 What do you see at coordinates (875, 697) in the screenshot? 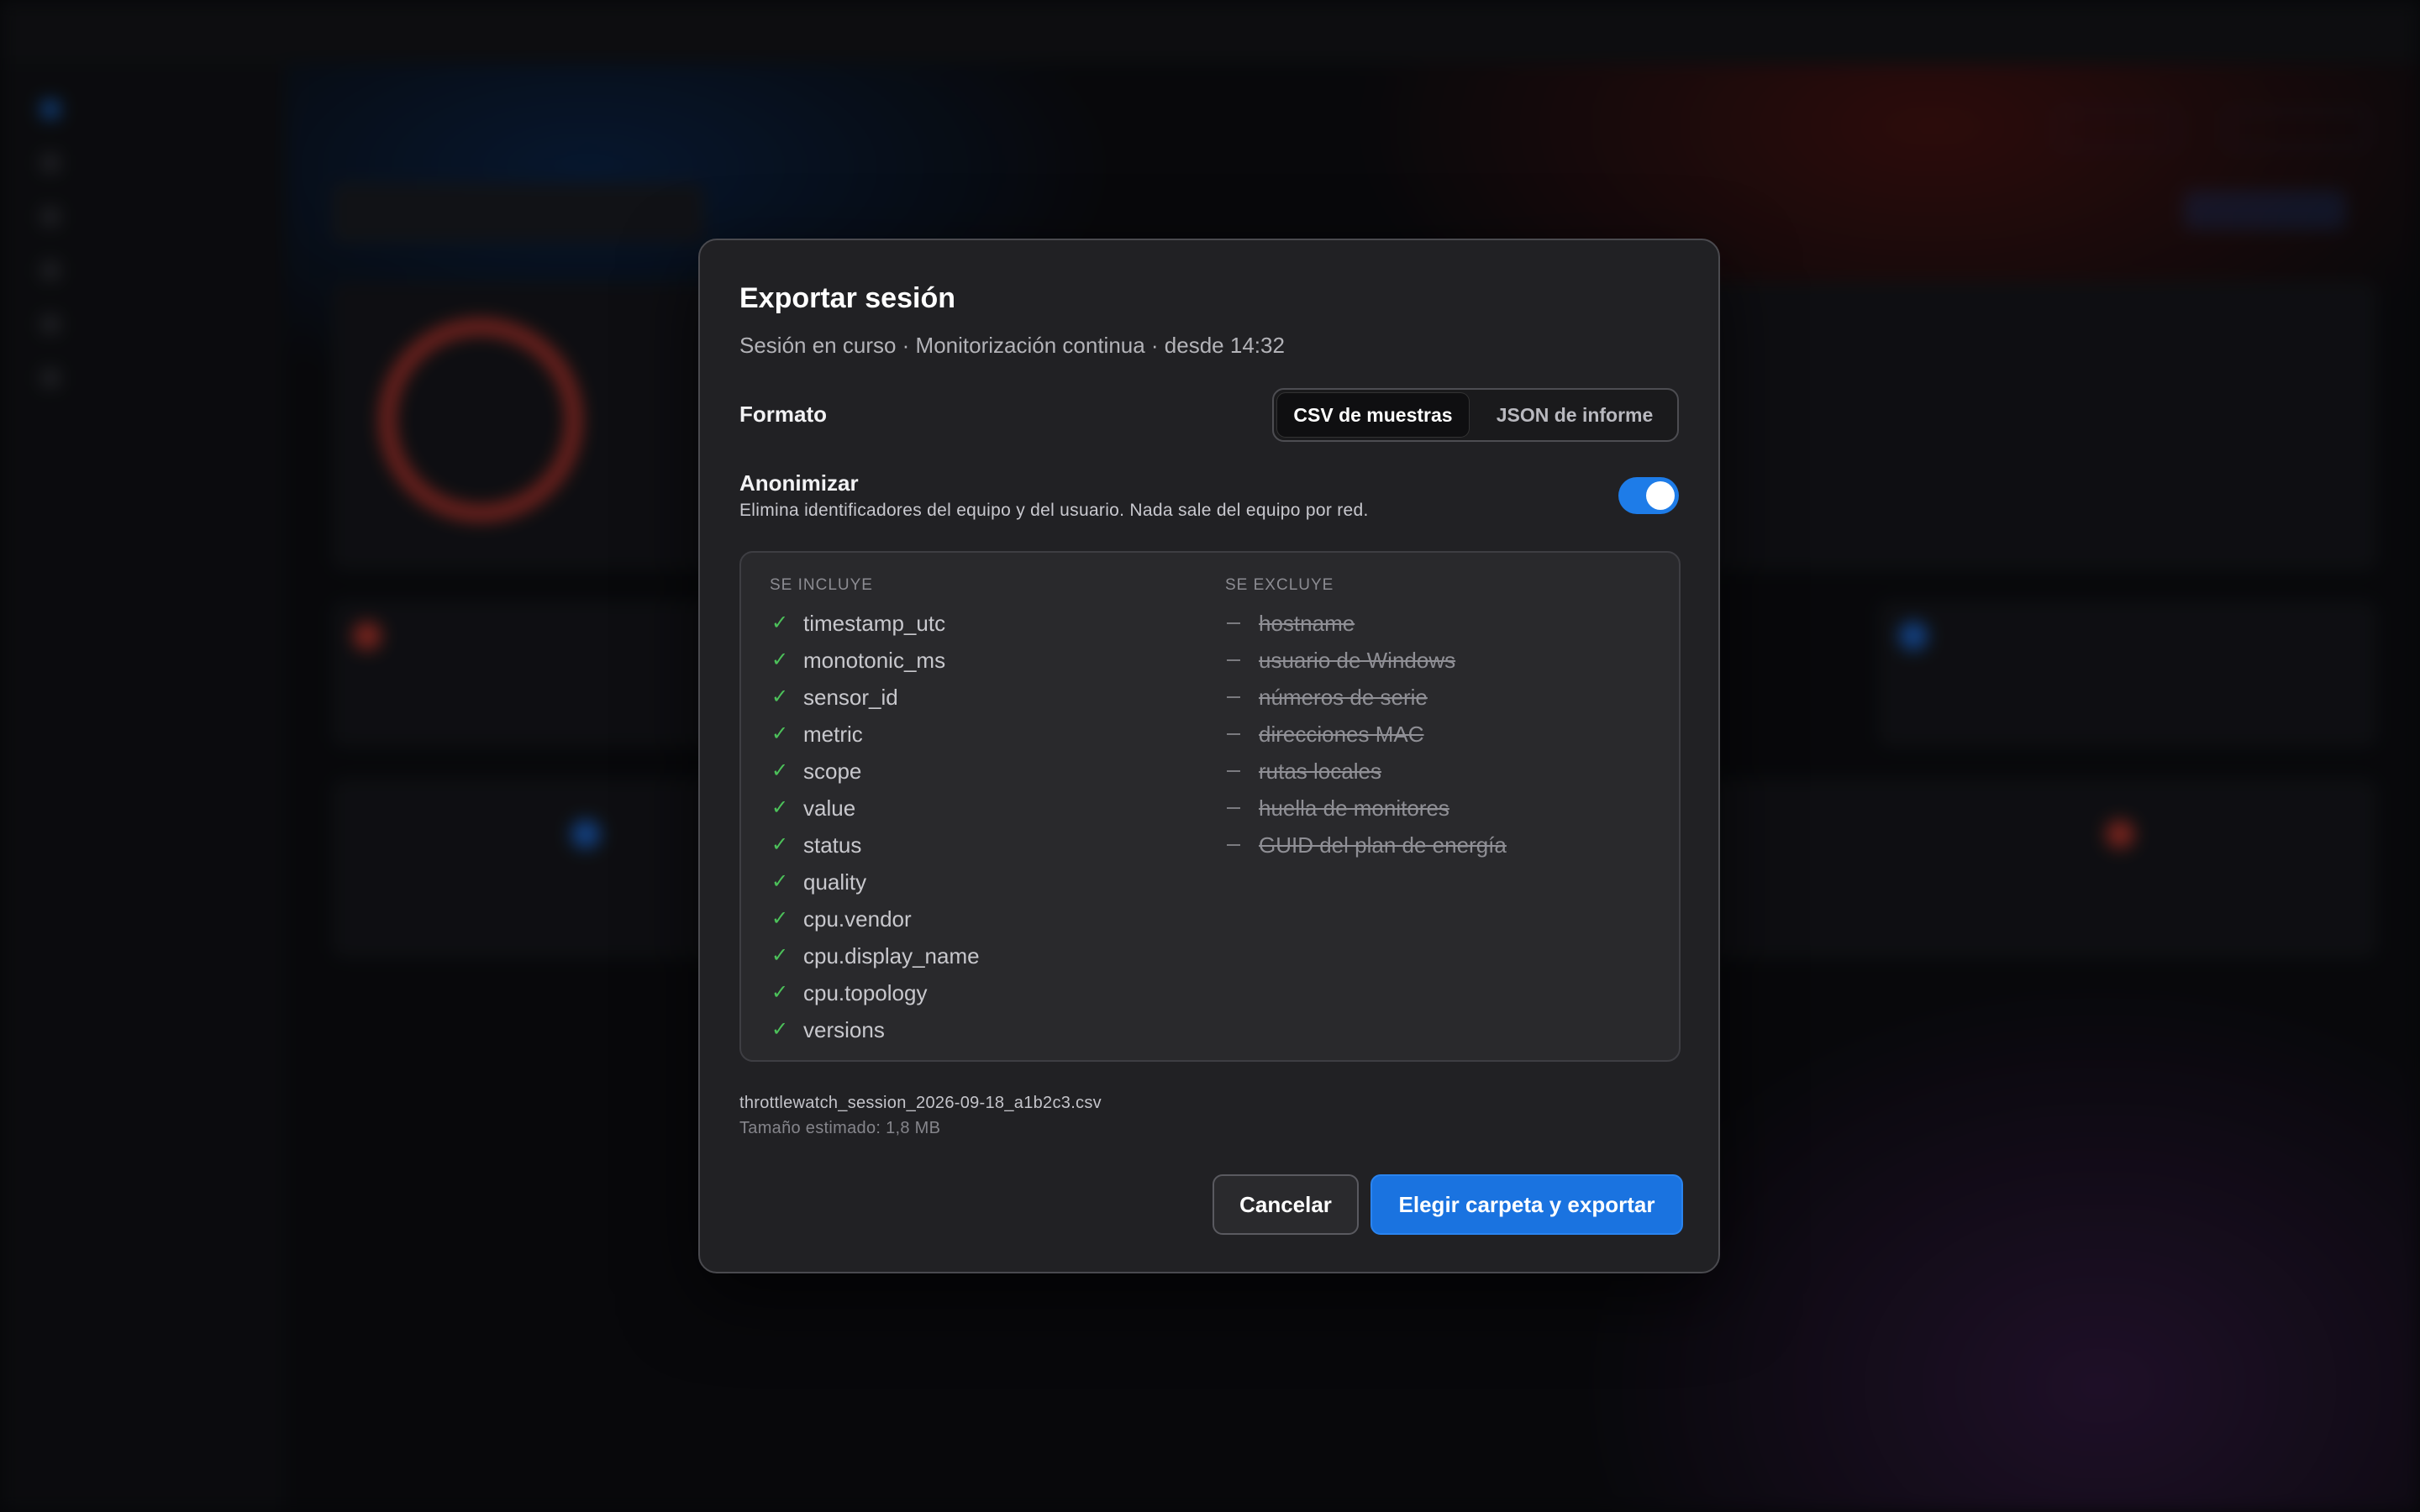
I see `included-item: ✓ sensor_id` at bounding box center [875, 697].